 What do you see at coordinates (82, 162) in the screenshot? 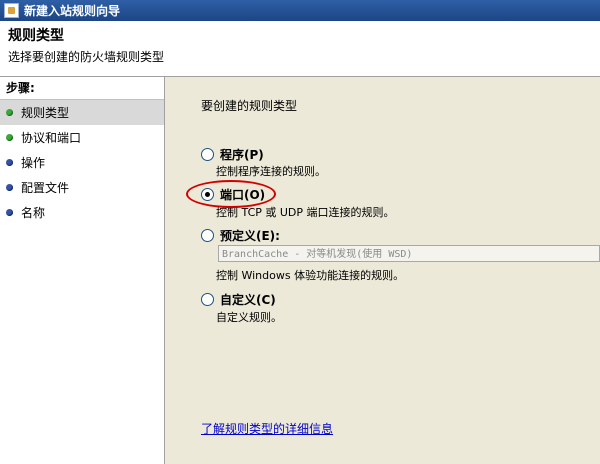
I see `step-action: 操作` at bounding box center [82, 162].